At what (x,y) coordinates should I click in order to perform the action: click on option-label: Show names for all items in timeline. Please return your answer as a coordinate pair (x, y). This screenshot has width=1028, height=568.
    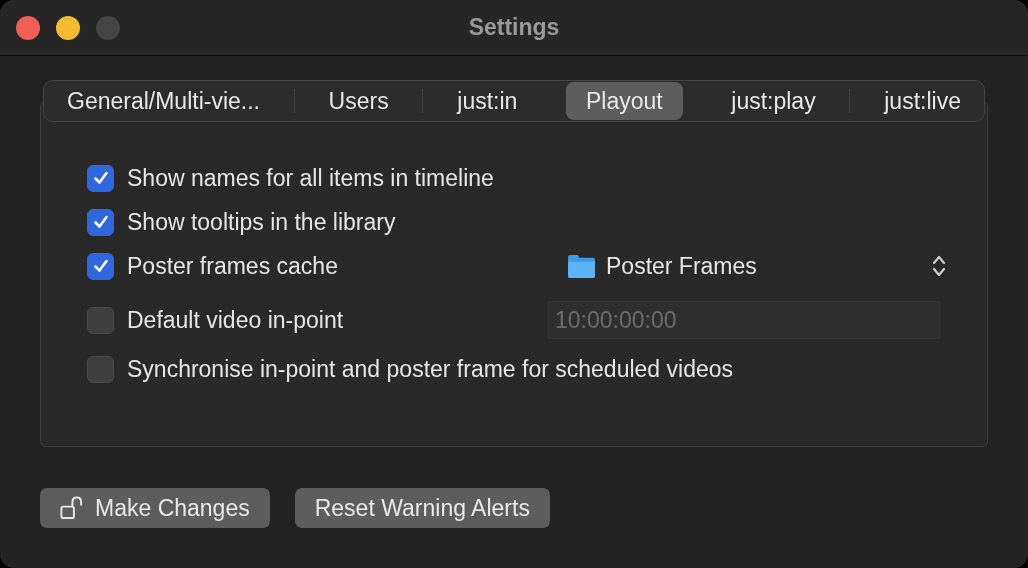
    Looking at the image, I should click on (310, 178).